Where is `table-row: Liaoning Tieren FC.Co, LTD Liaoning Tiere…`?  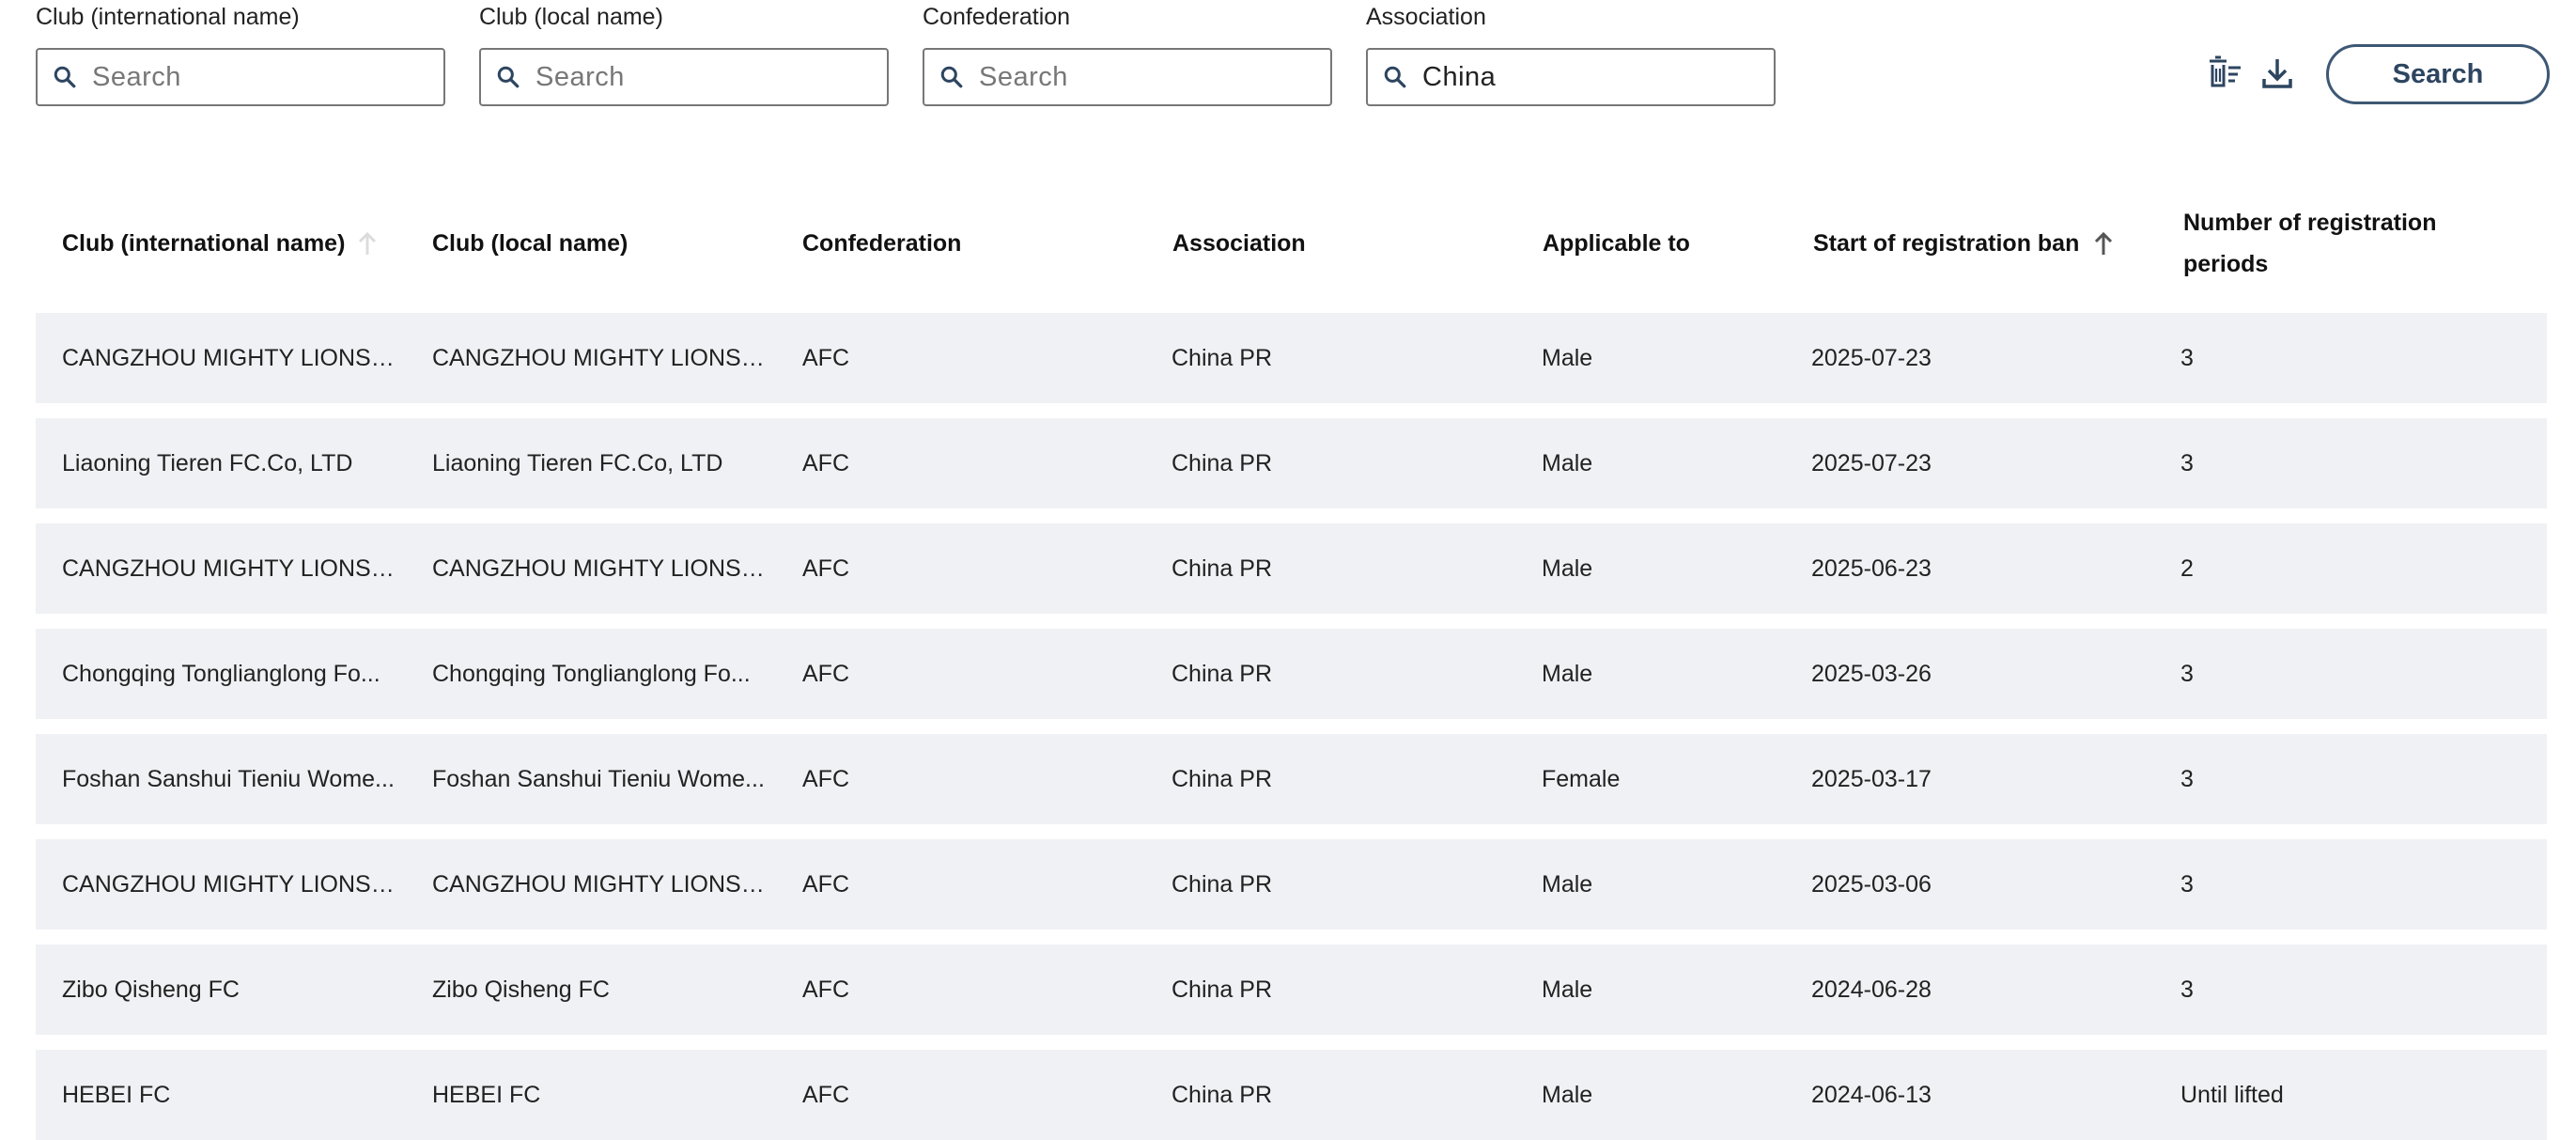 table-row: Liaoning Tieren FC.Co, LTD Liaoning Tiere… is located at coordinates (1291, 463).